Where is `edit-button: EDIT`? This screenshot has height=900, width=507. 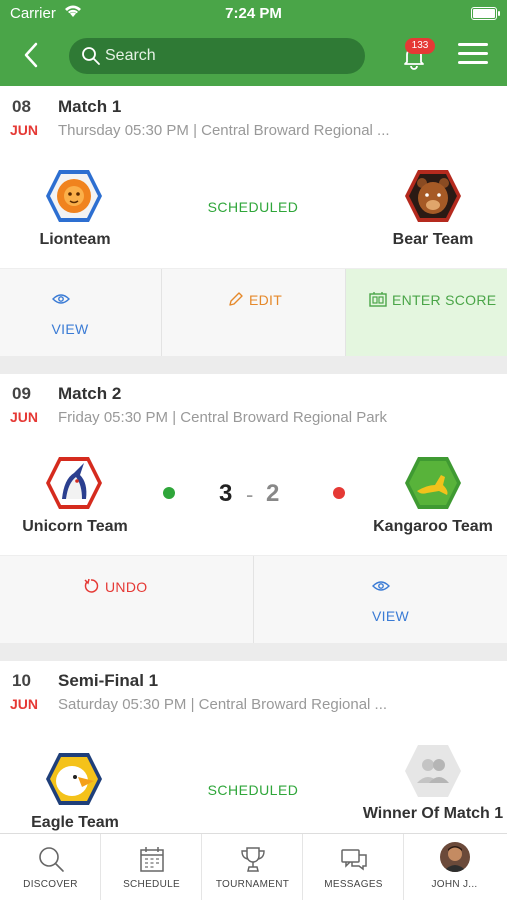 edit-button: EDIT is located at coordinates (254, 313).